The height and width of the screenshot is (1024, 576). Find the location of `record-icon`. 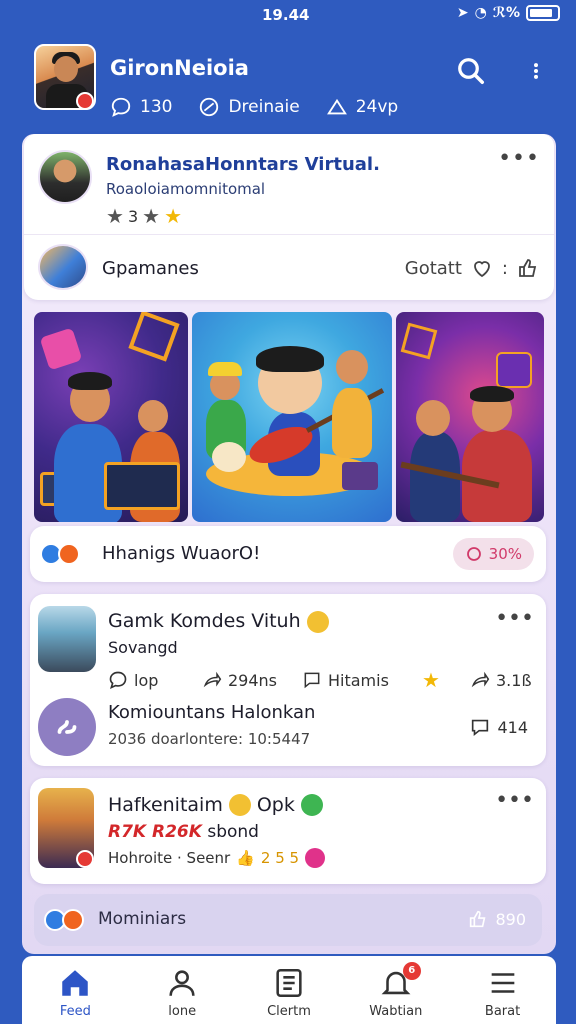

record-icon is located at coordinates (73, 920).